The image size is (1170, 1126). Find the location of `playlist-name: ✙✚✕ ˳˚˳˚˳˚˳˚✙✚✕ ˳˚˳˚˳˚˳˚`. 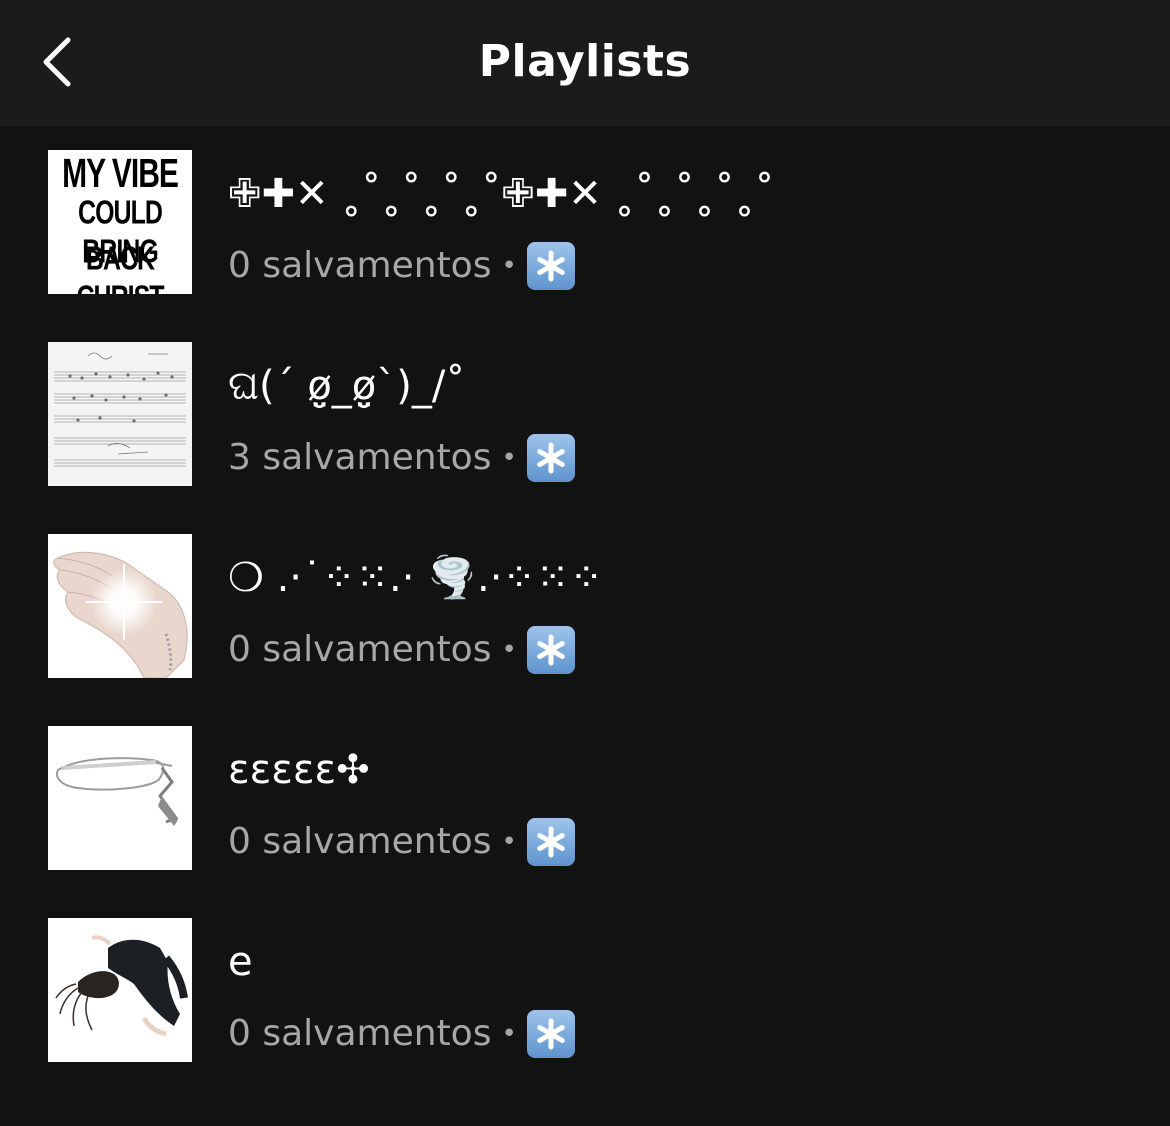

playlist-name: ✙✚✕ ˳˚˳˚˳˚˳˚✙✚✕ ˳˚˳˚˳˚˳˚ is located at coordinates (501, 194).